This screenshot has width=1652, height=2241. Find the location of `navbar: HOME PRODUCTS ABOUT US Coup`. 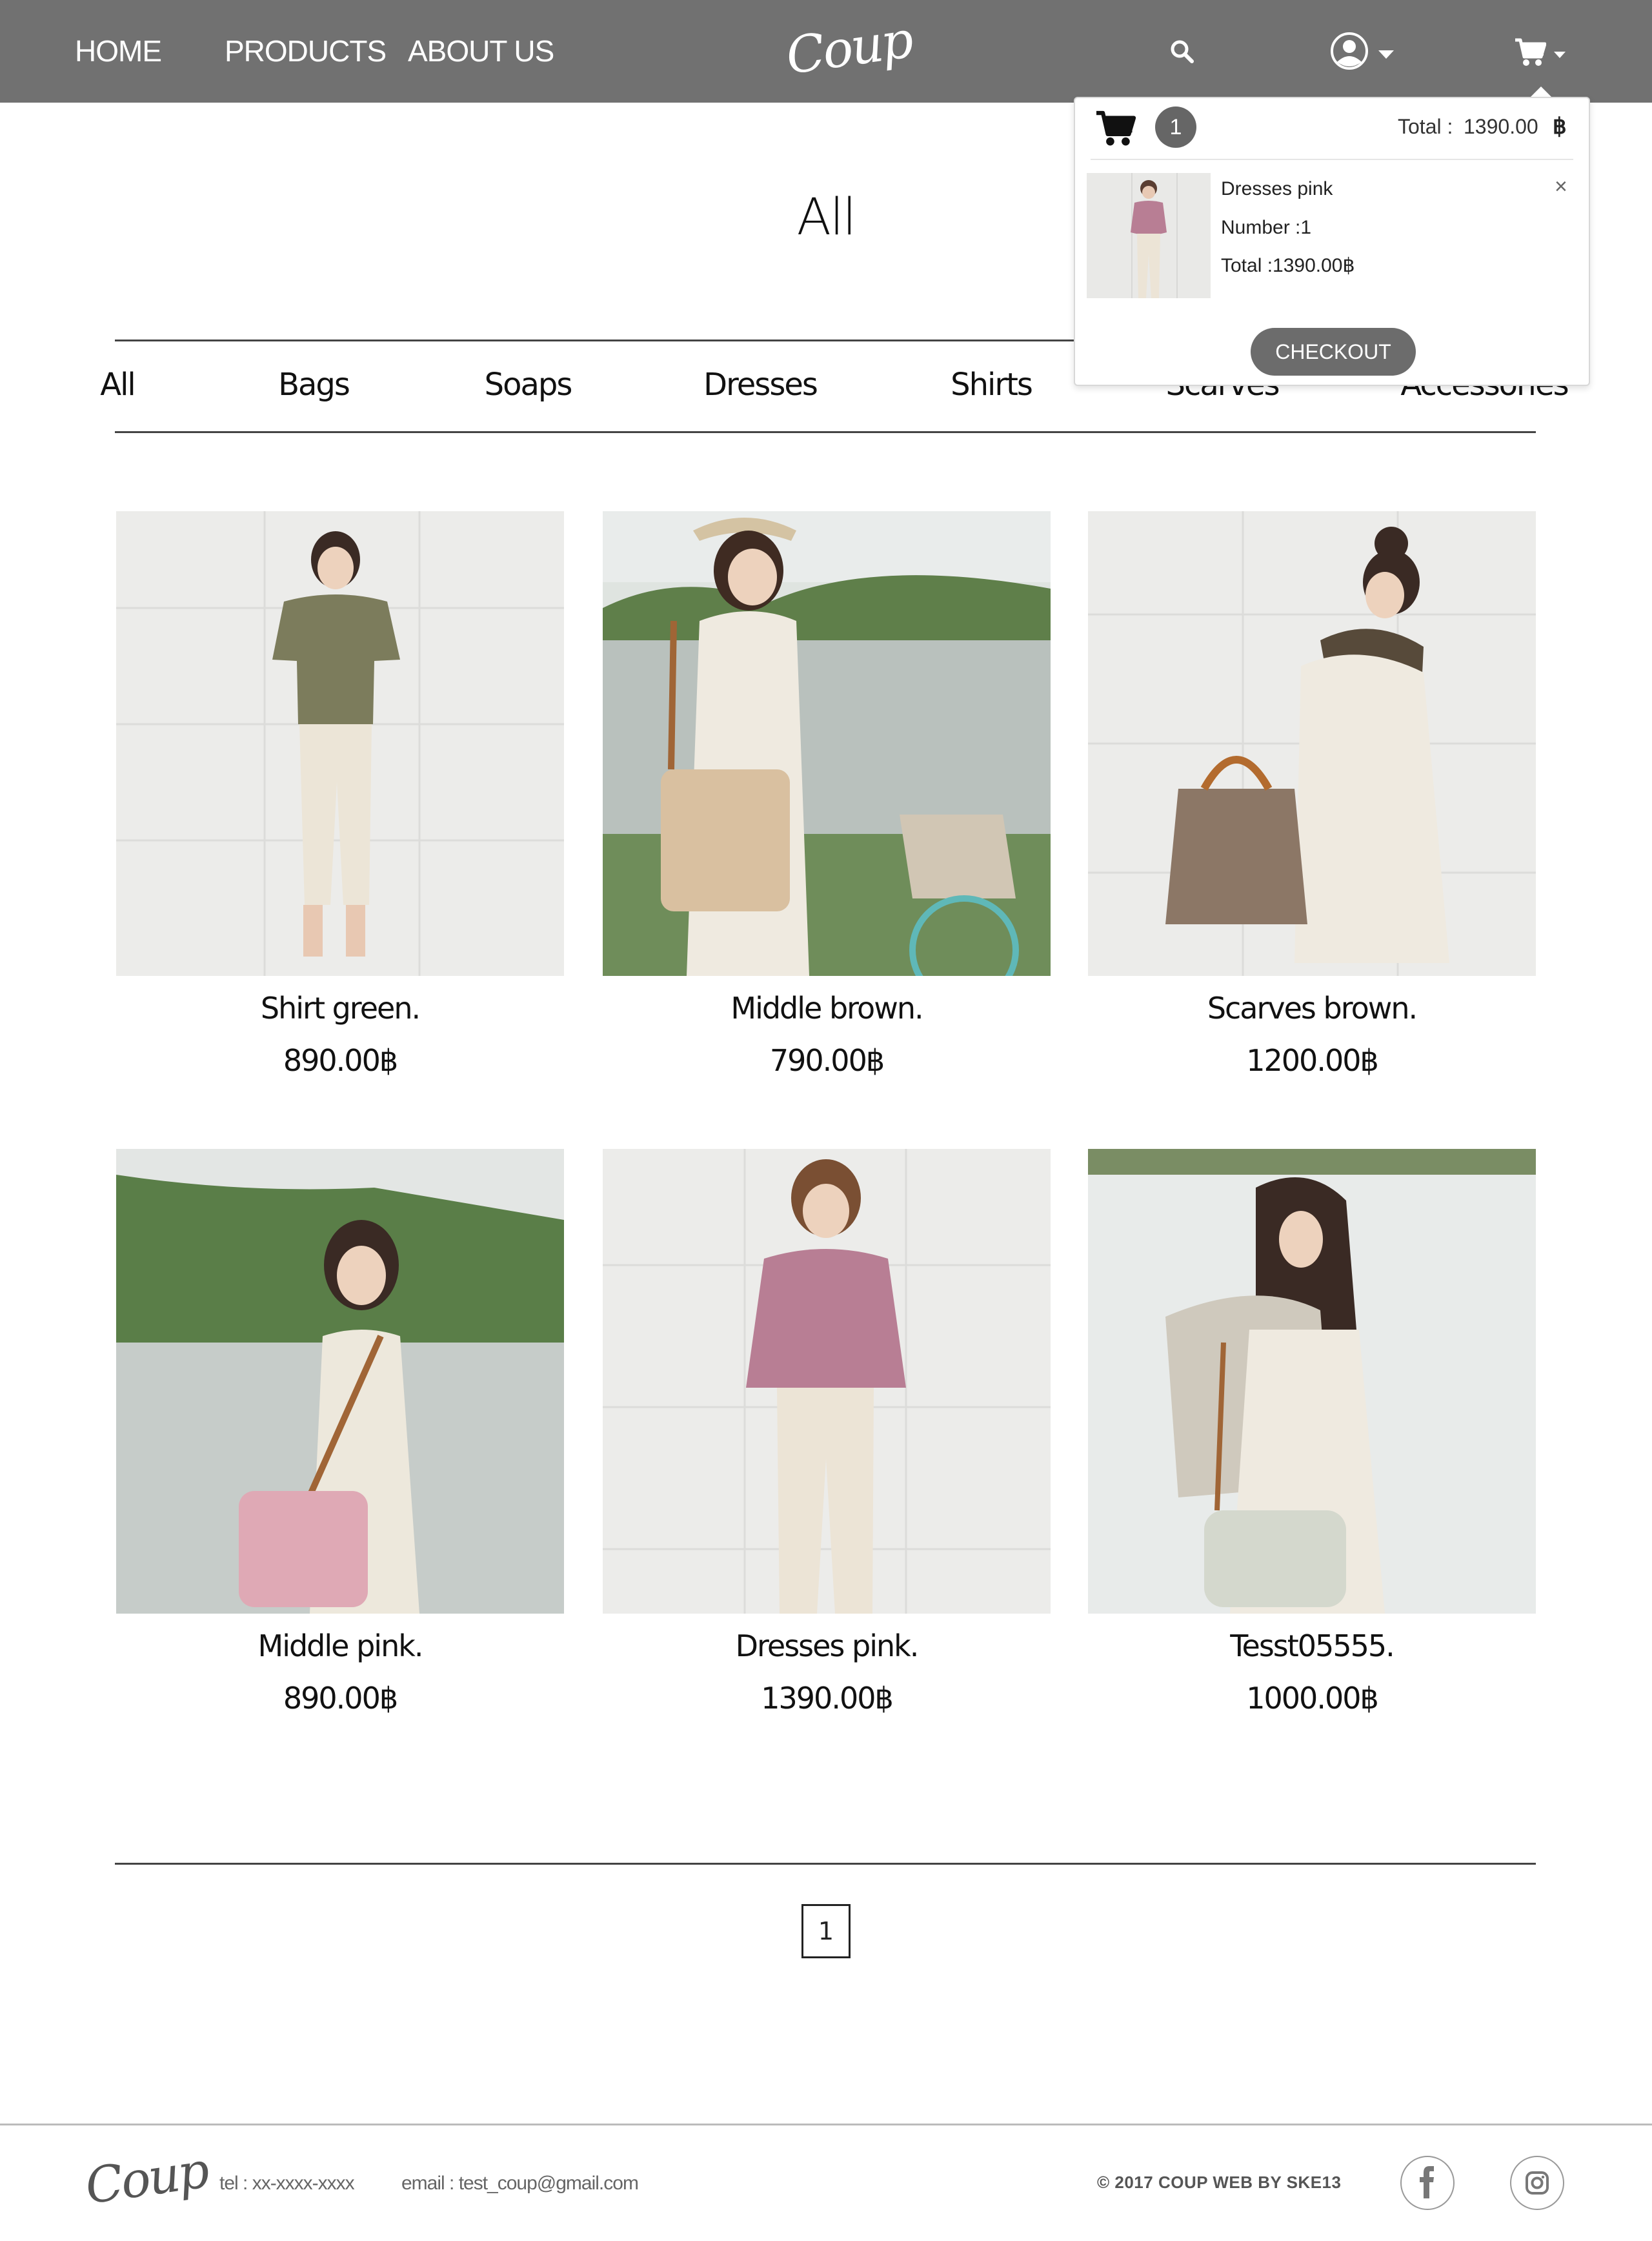

navbar: HOME PRODUCTS ABOUT US Coup is located at coordinates (826, 51).